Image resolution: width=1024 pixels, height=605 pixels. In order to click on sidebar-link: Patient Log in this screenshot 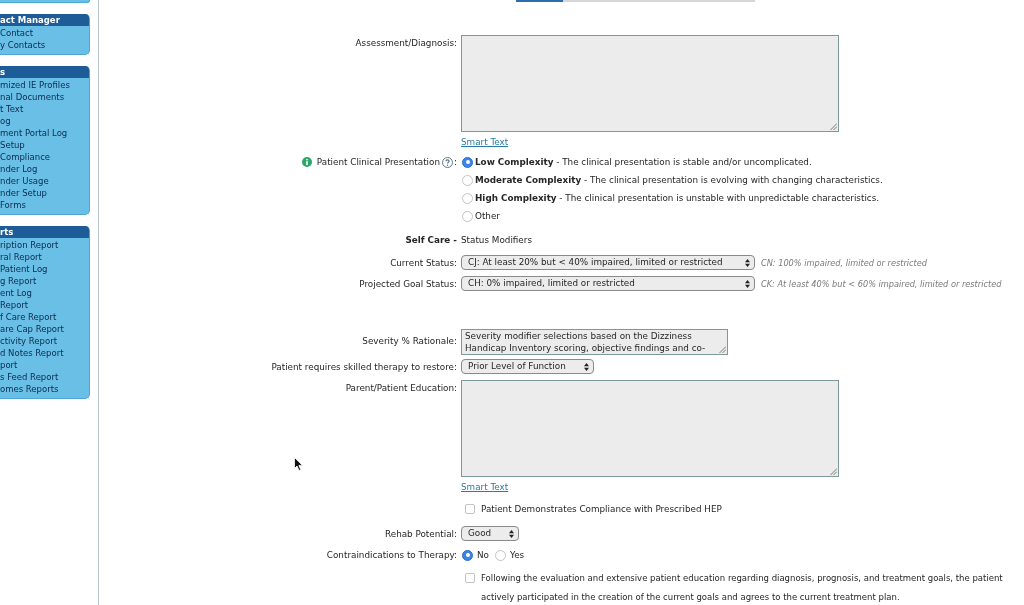, I will do `click(24, 269)`.